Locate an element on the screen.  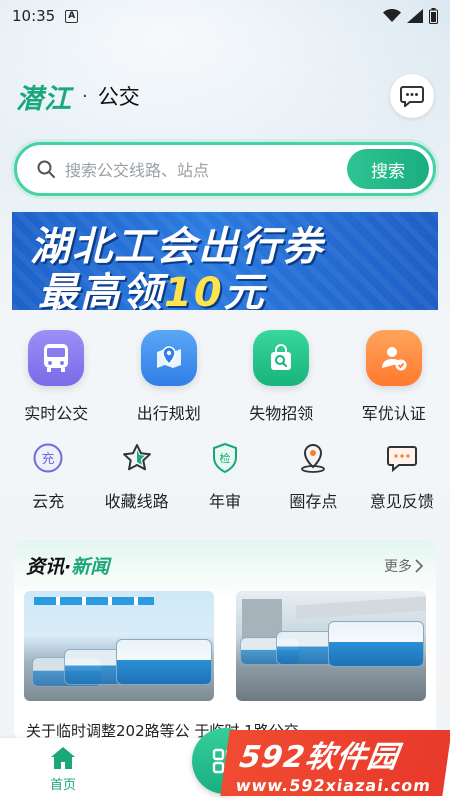
grid-item-label: 意见反馈 is located at coordinates (401, 501).